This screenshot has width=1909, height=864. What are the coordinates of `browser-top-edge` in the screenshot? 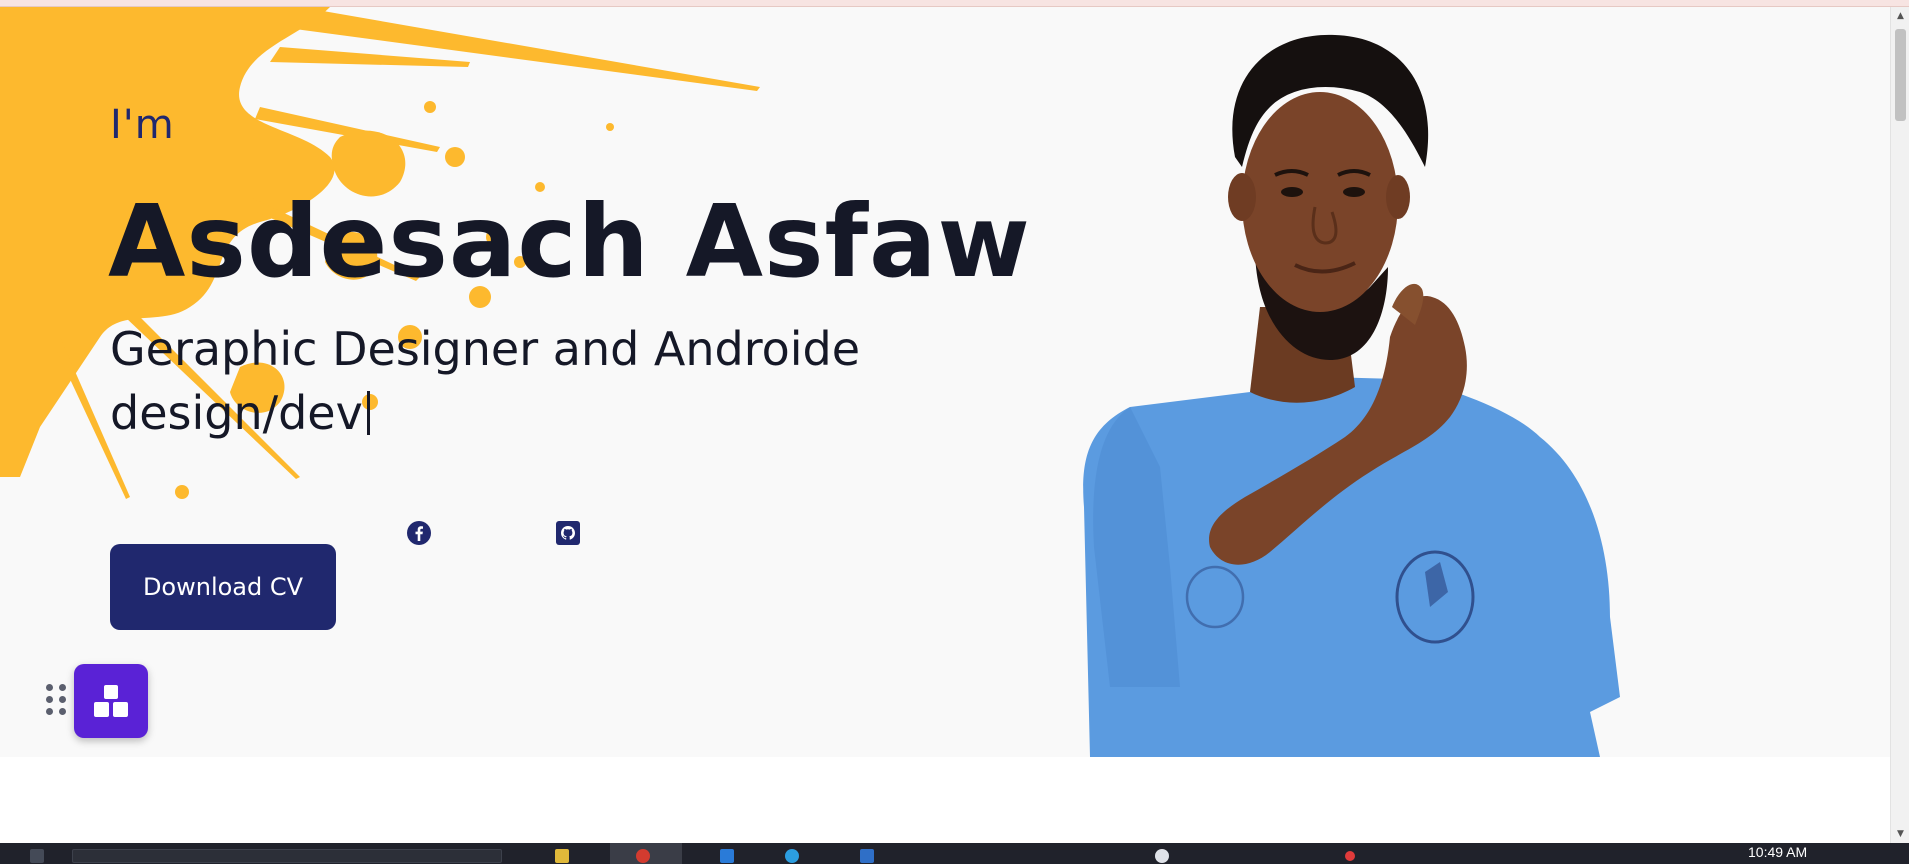 It's located at (954, 3).